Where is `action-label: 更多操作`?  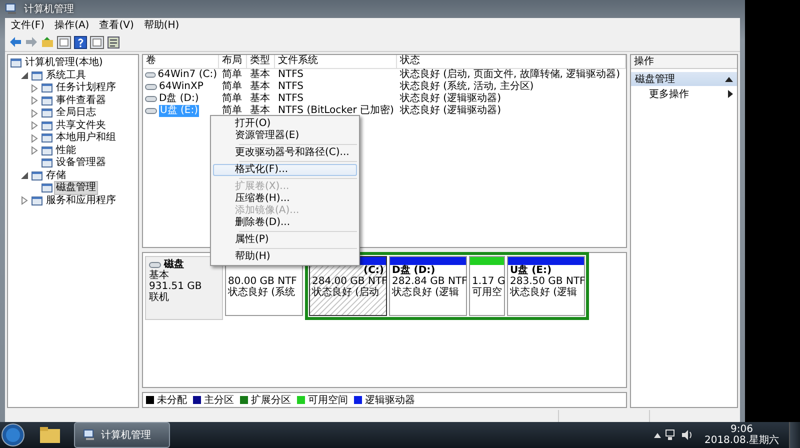 action-label: 更多操作 is located at coordinates (669, 94).